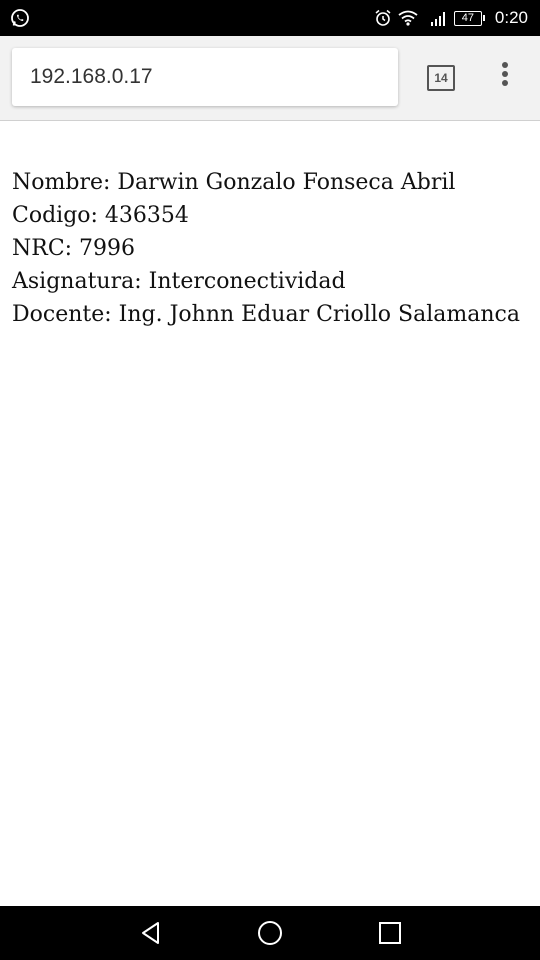  What do you see at coordinates (451, 18) in the screenshot?
I see `status-icons: 47 0:20` at bounding box center [451, 18].